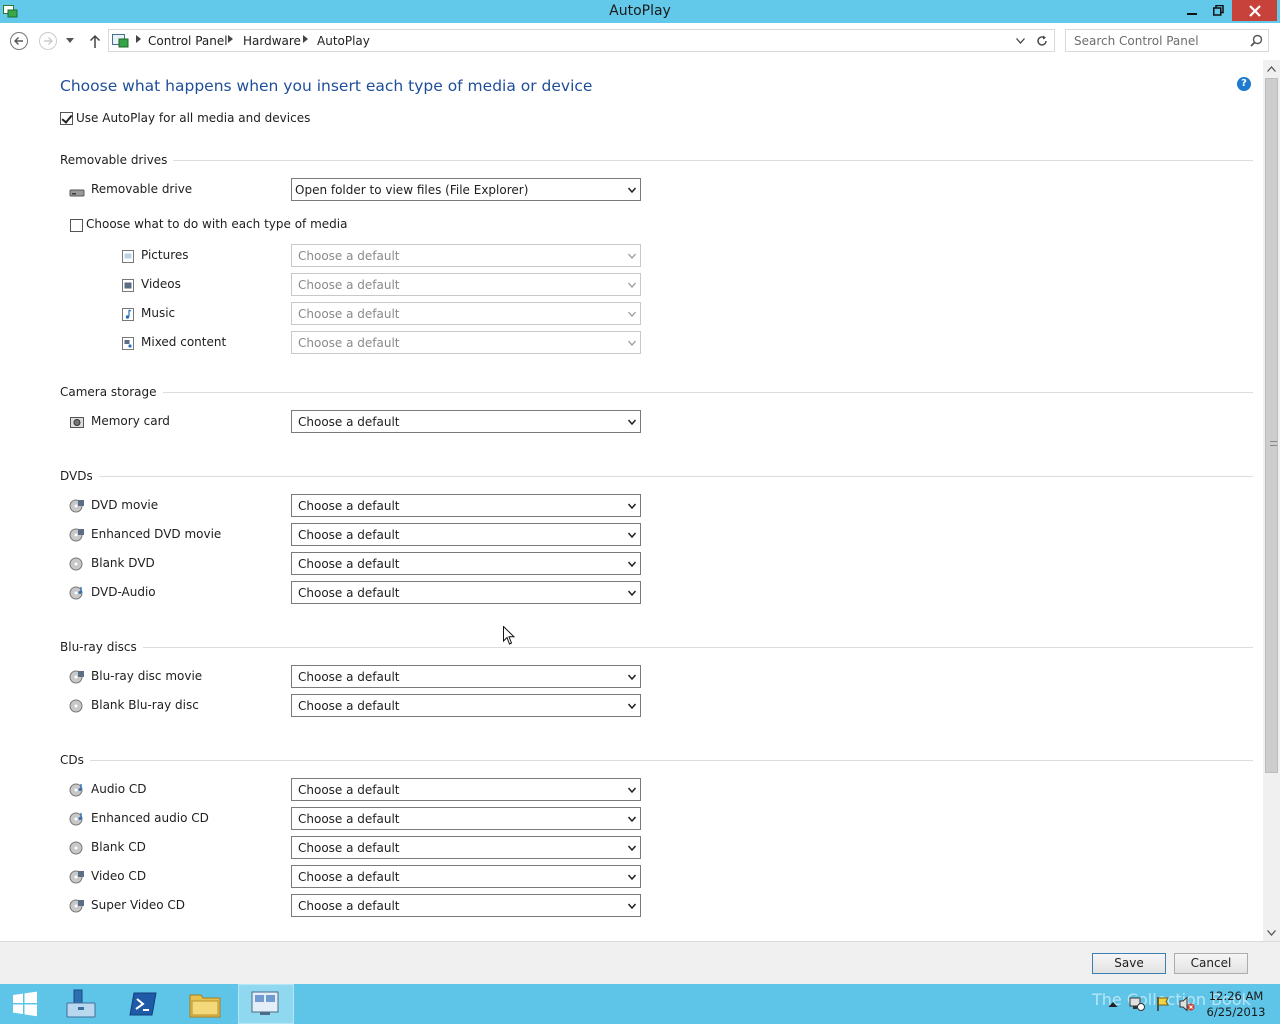 Image resolution: width=1280 pixels, height=1024 pixels. I want to click on close-button, so click(1254, 10).